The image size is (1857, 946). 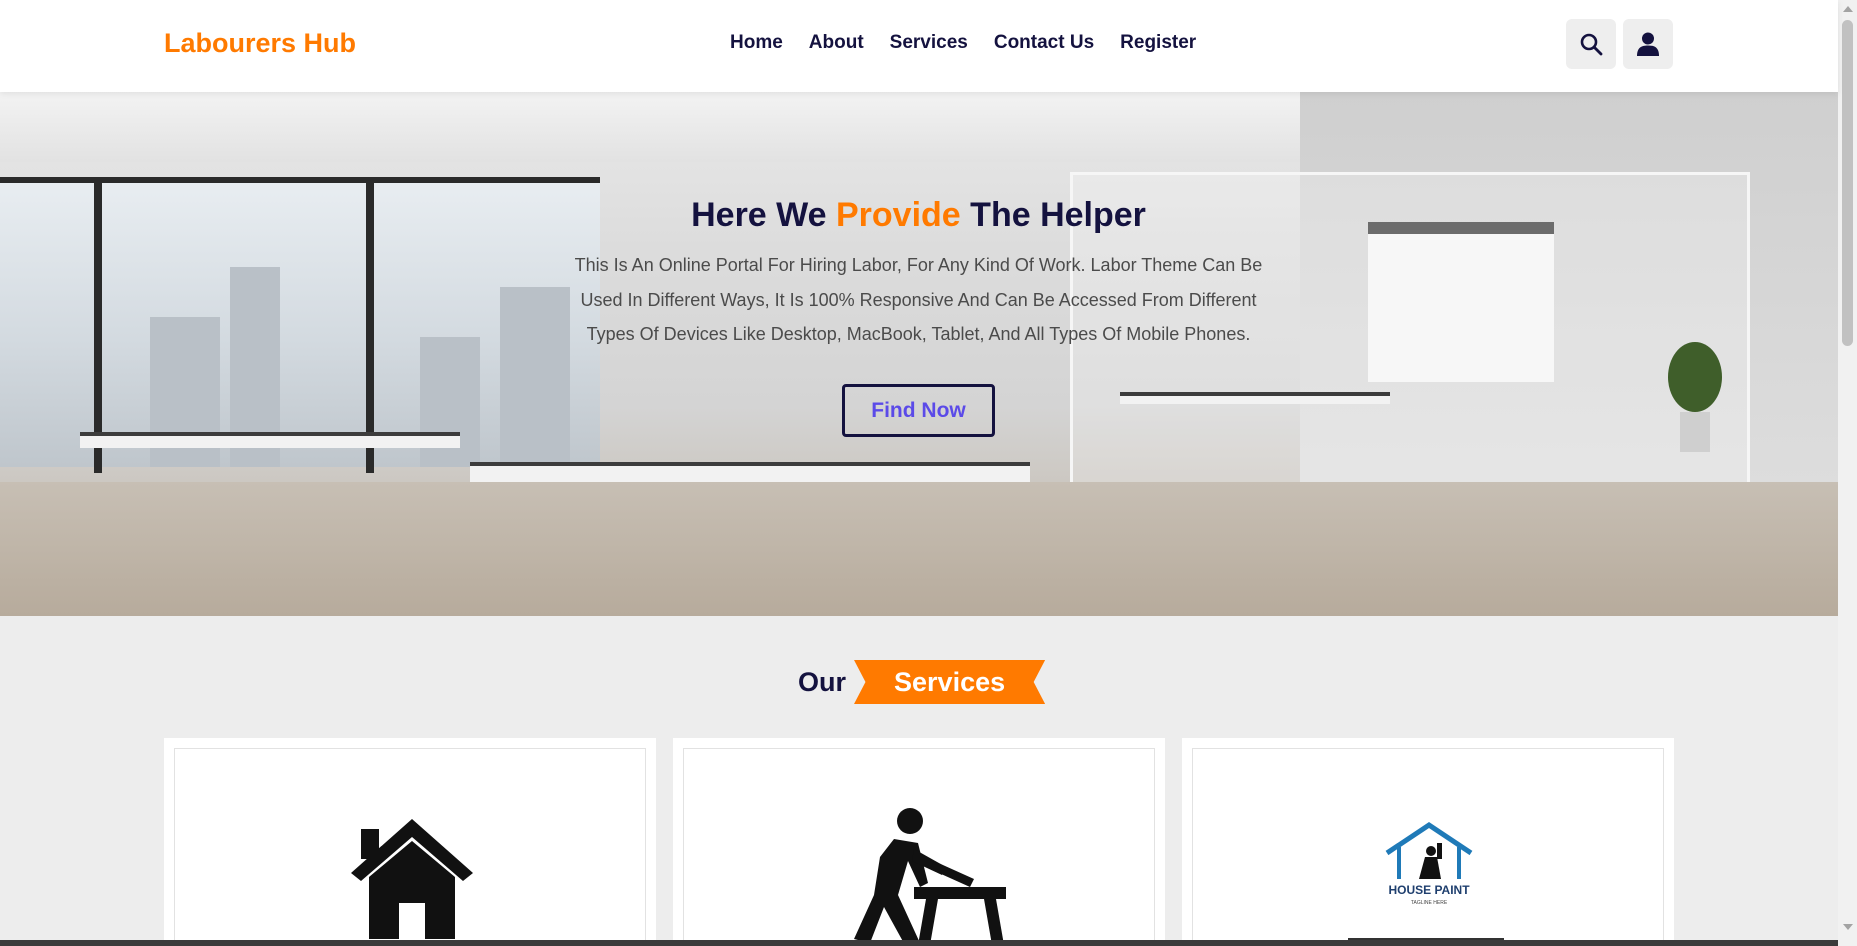 I want to click on hero-floor, so click(x=919, y=549).